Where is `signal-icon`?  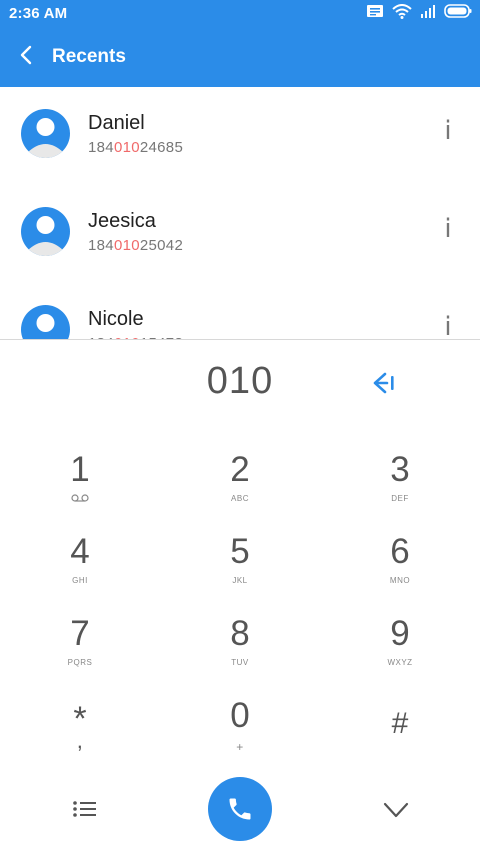 signal-icon is located at coordinates (428, 13).